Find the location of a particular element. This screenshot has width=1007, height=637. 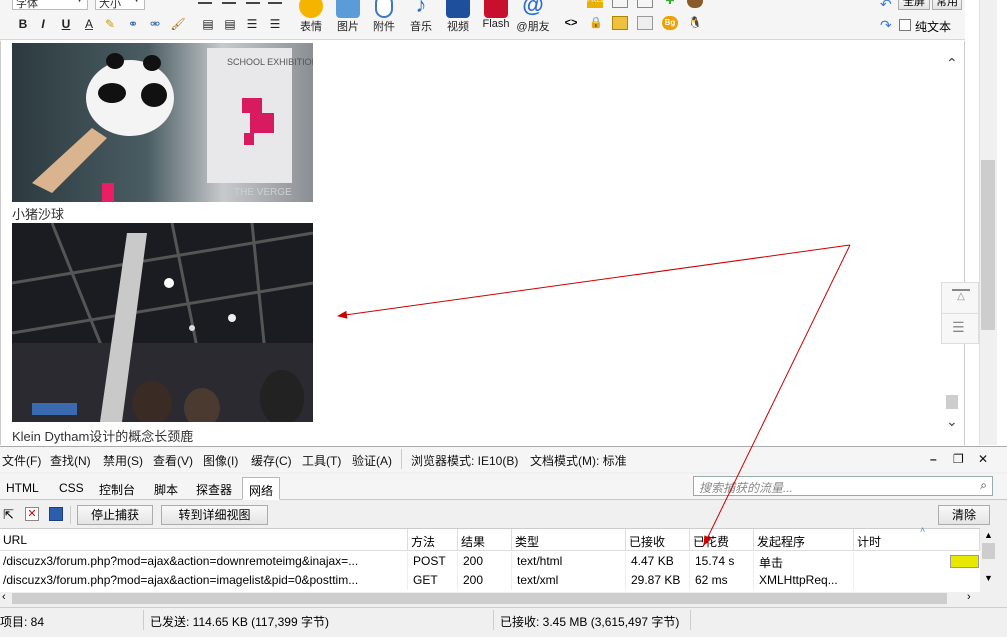

table-vertical-scrollbar: ▲ ▼ is located at coordinates (988, 567).